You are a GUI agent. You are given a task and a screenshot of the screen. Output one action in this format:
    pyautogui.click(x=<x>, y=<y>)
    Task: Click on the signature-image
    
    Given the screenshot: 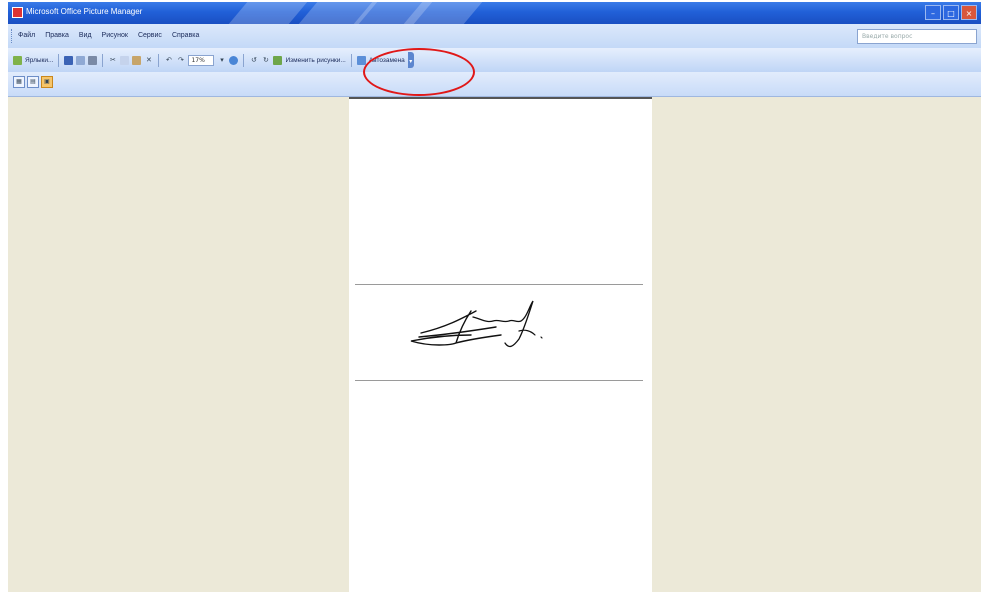 What is the action you would take?
    pyautogui.click(x=481, y=328)
    